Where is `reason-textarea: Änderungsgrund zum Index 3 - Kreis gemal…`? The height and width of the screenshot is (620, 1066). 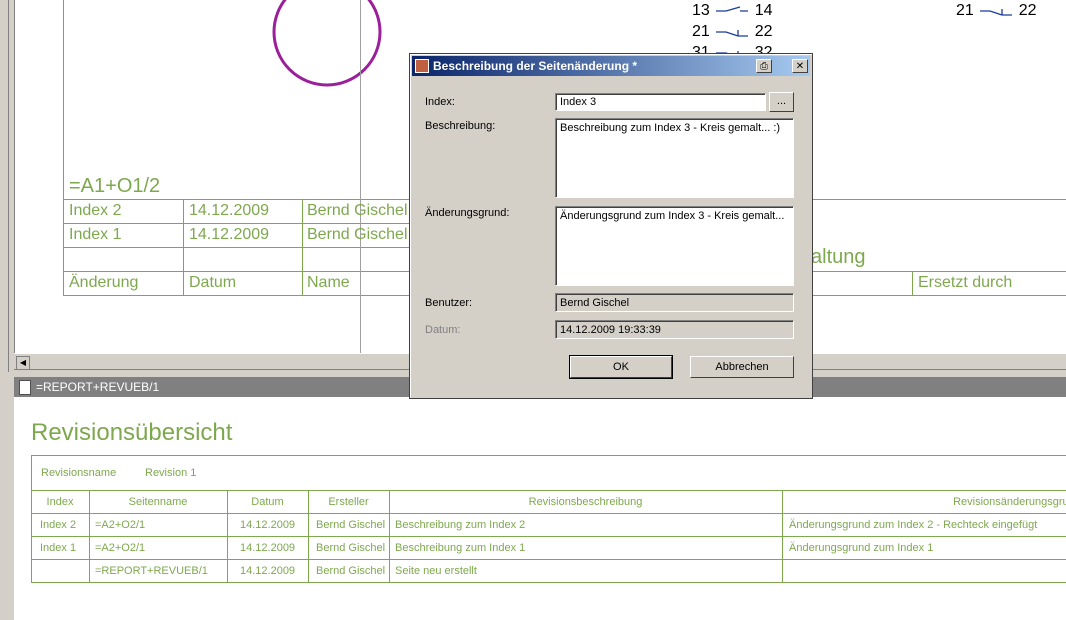
reason-textarea: Änderungsgrund zum Index 3 - Kreis gemal… is located at coordinates (674, 246).